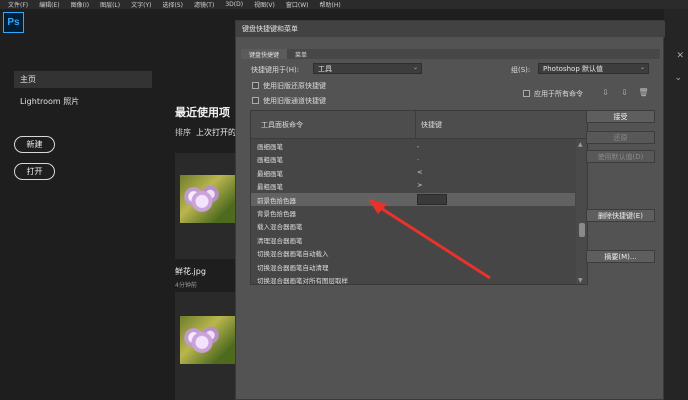  What do you see at coordinates (183, 132) in the screenshot?
I see `sort-label: 排序` at bounding box center [183, 132].